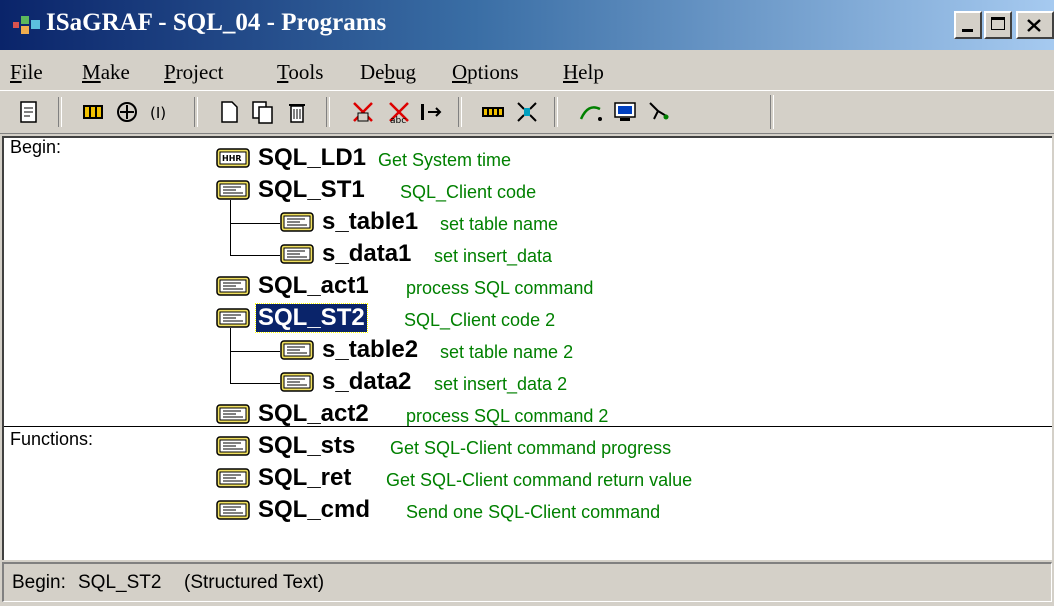  I want to click on menu-options: Options, so click(485, 72).